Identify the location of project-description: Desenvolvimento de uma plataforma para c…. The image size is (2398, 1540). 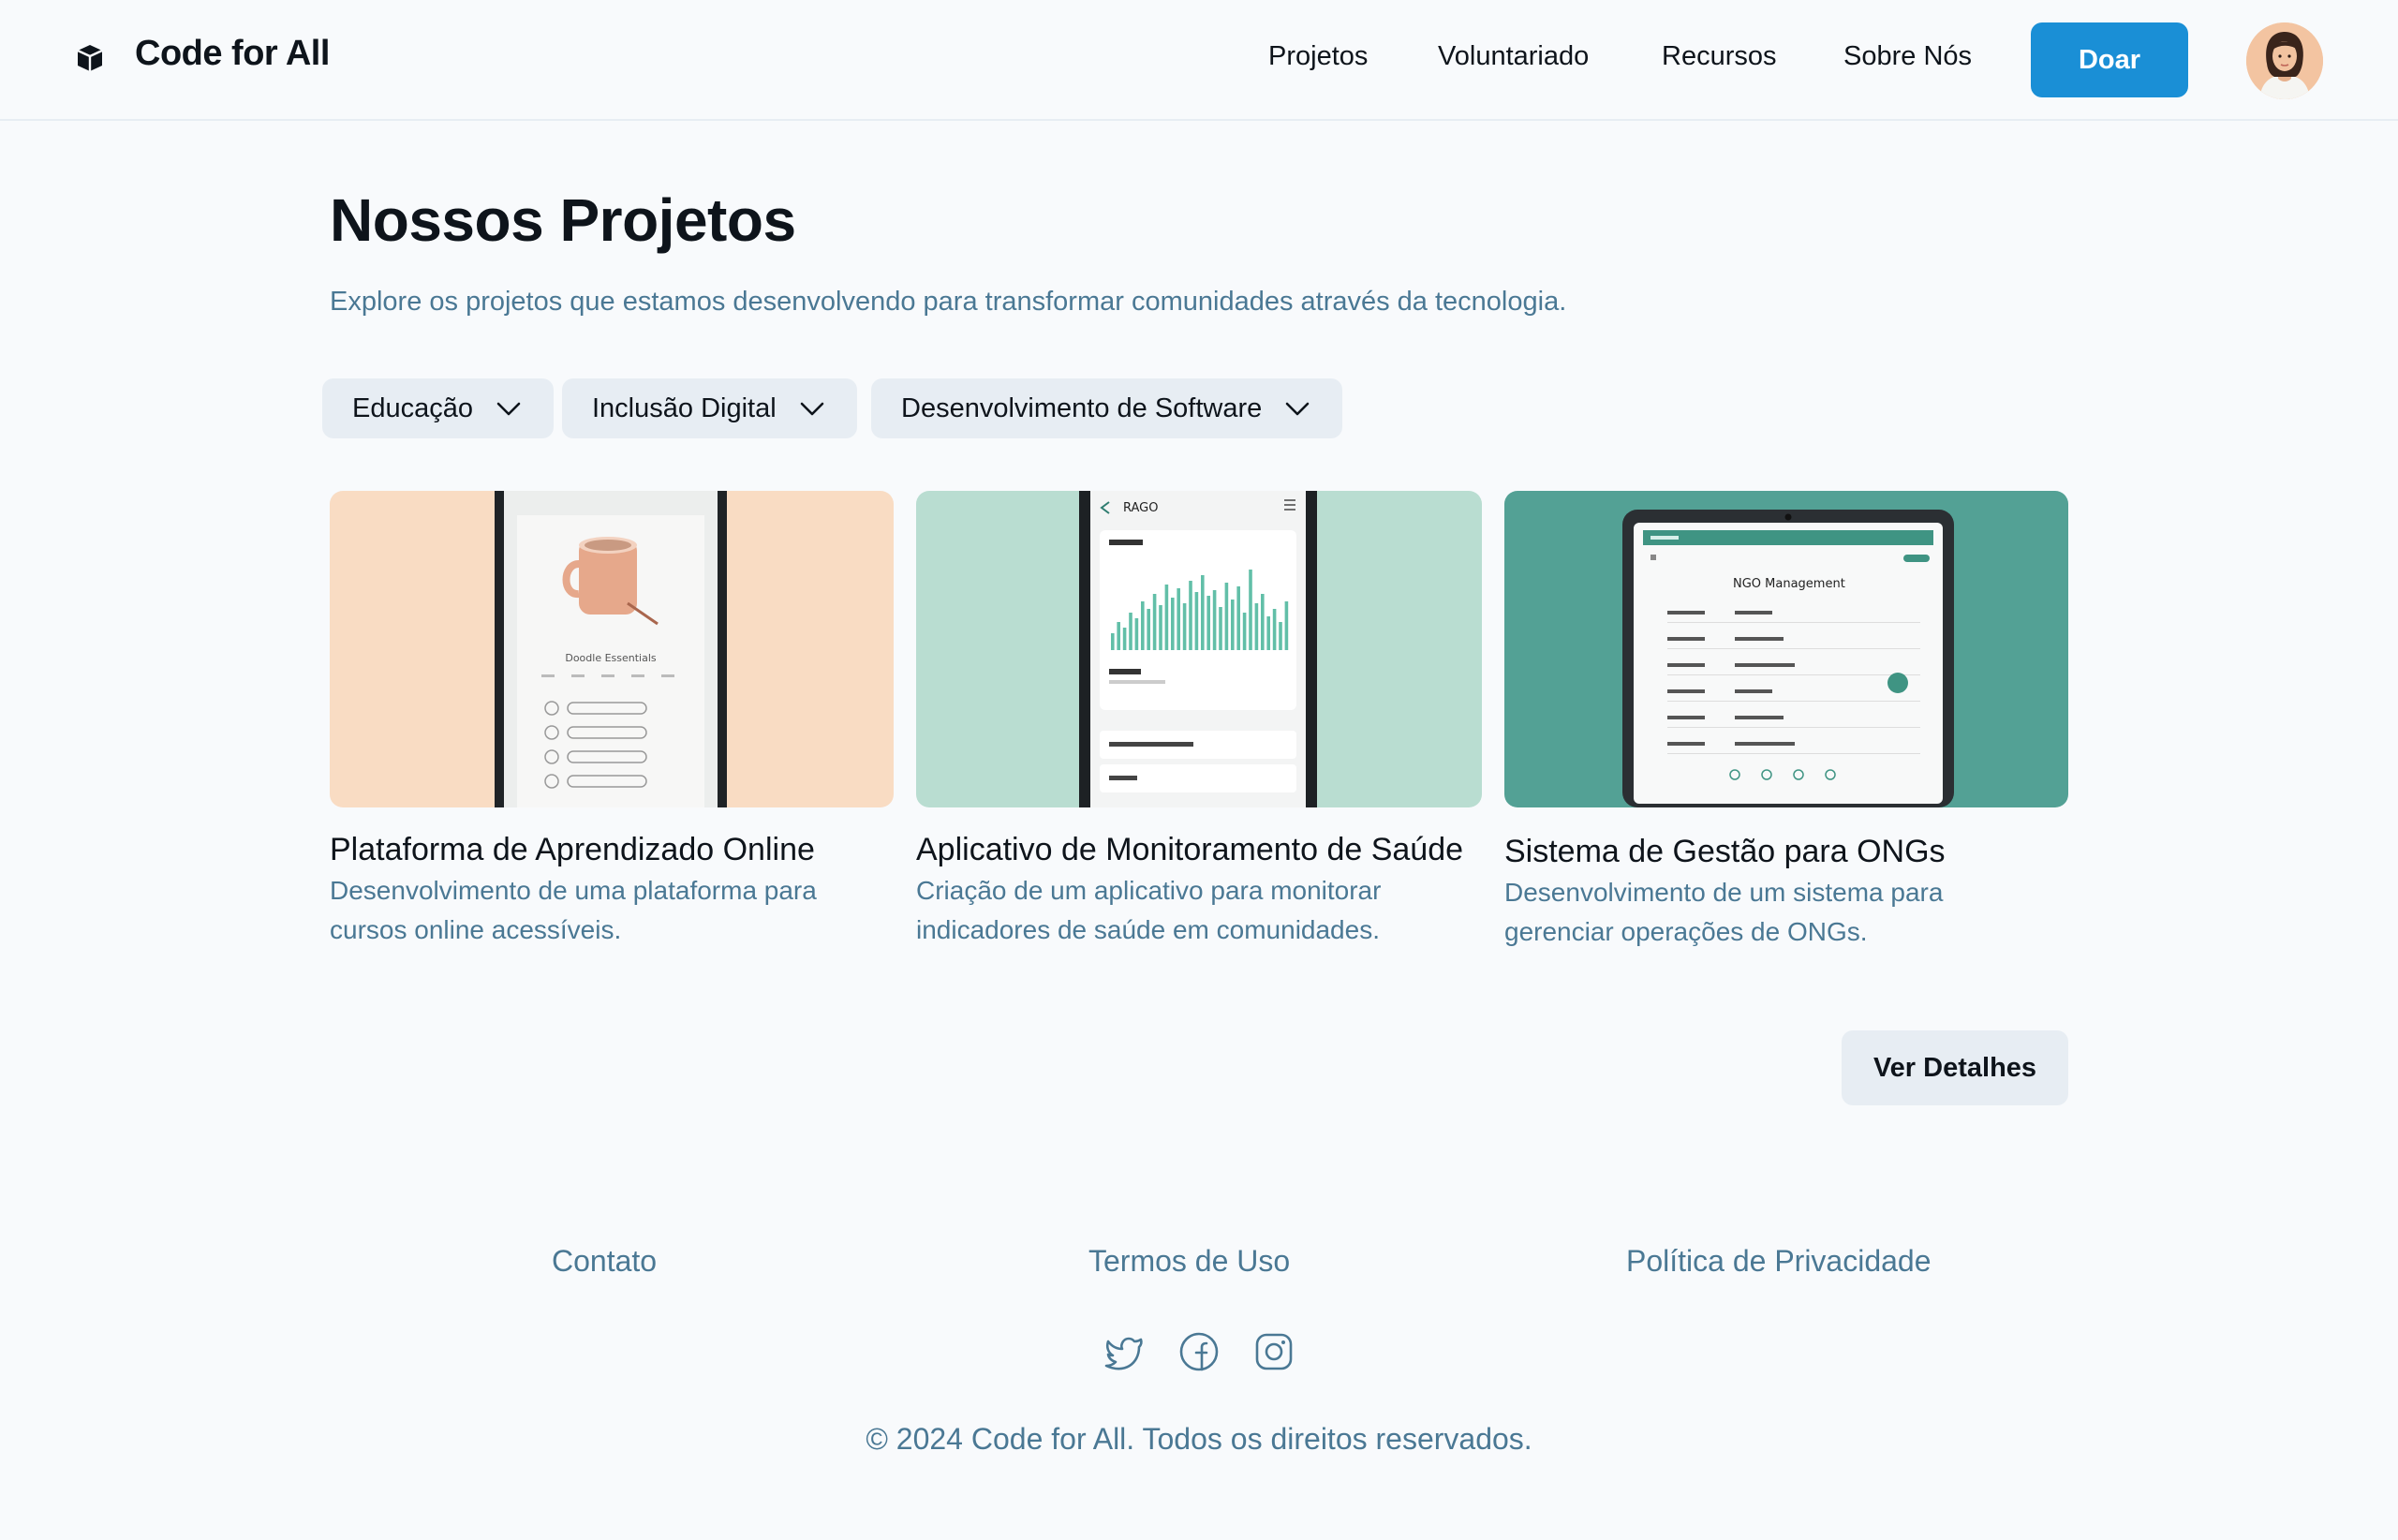
(573, 910).